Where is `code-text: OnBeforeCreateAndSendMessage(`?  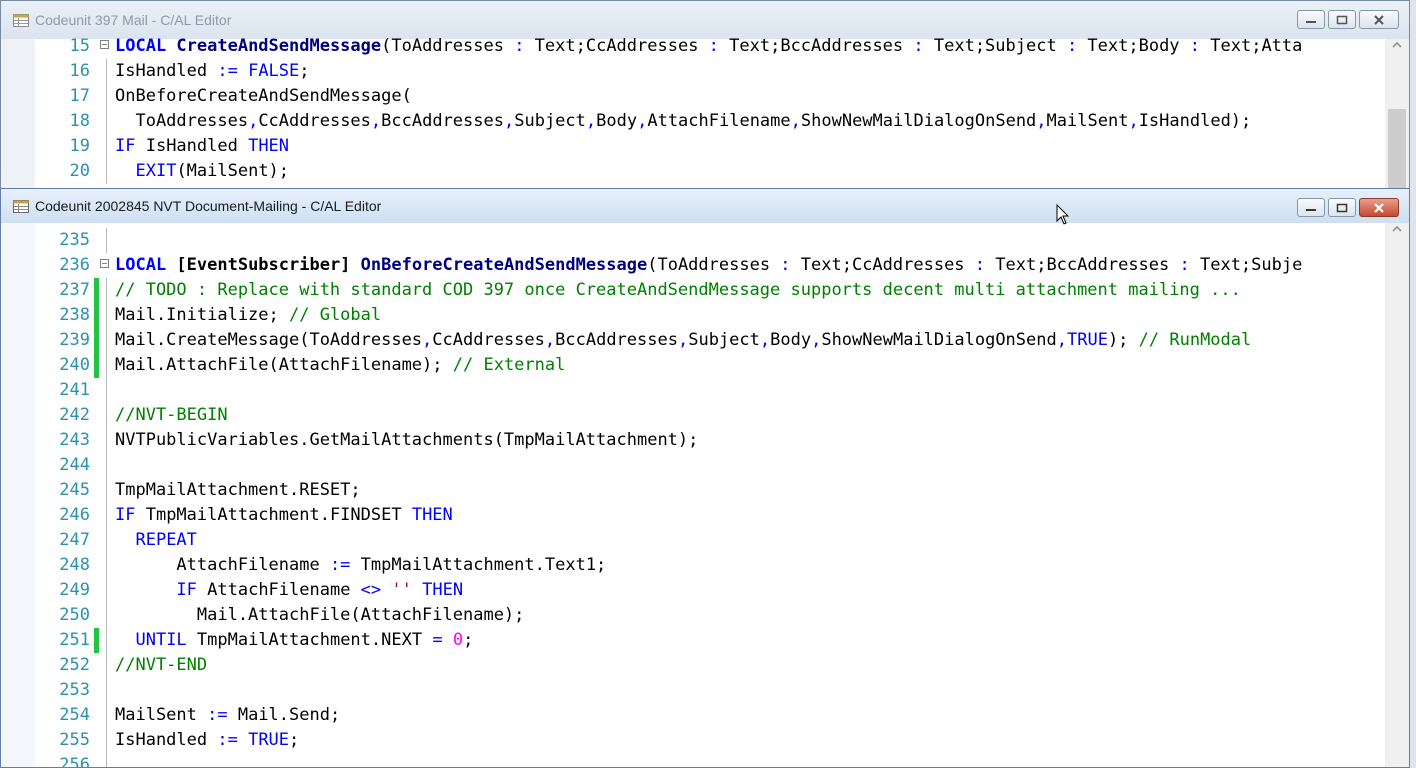
code-text: OnBeforeCreateAndSendMessage( is located at coordinates (263, 96).